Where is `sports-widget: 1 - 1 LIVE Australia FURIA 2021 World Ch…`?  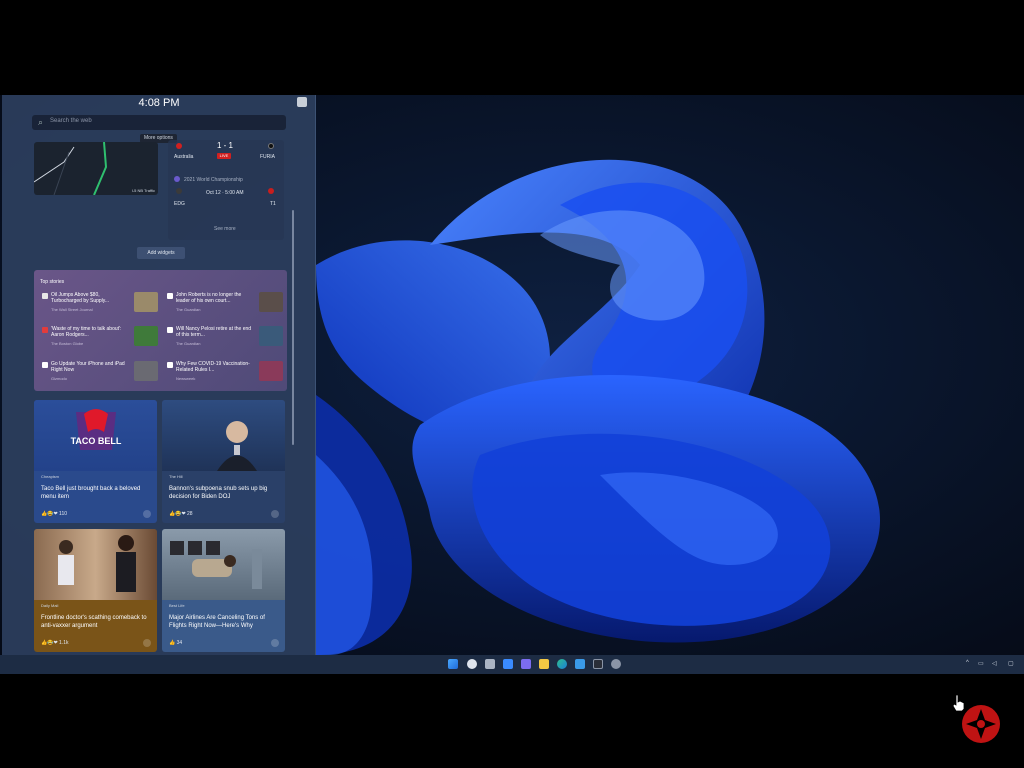
sports-widget: 1 - 1 LIVE Australia FURIA 2021 World Ch… is located at coordinates (226, 190).